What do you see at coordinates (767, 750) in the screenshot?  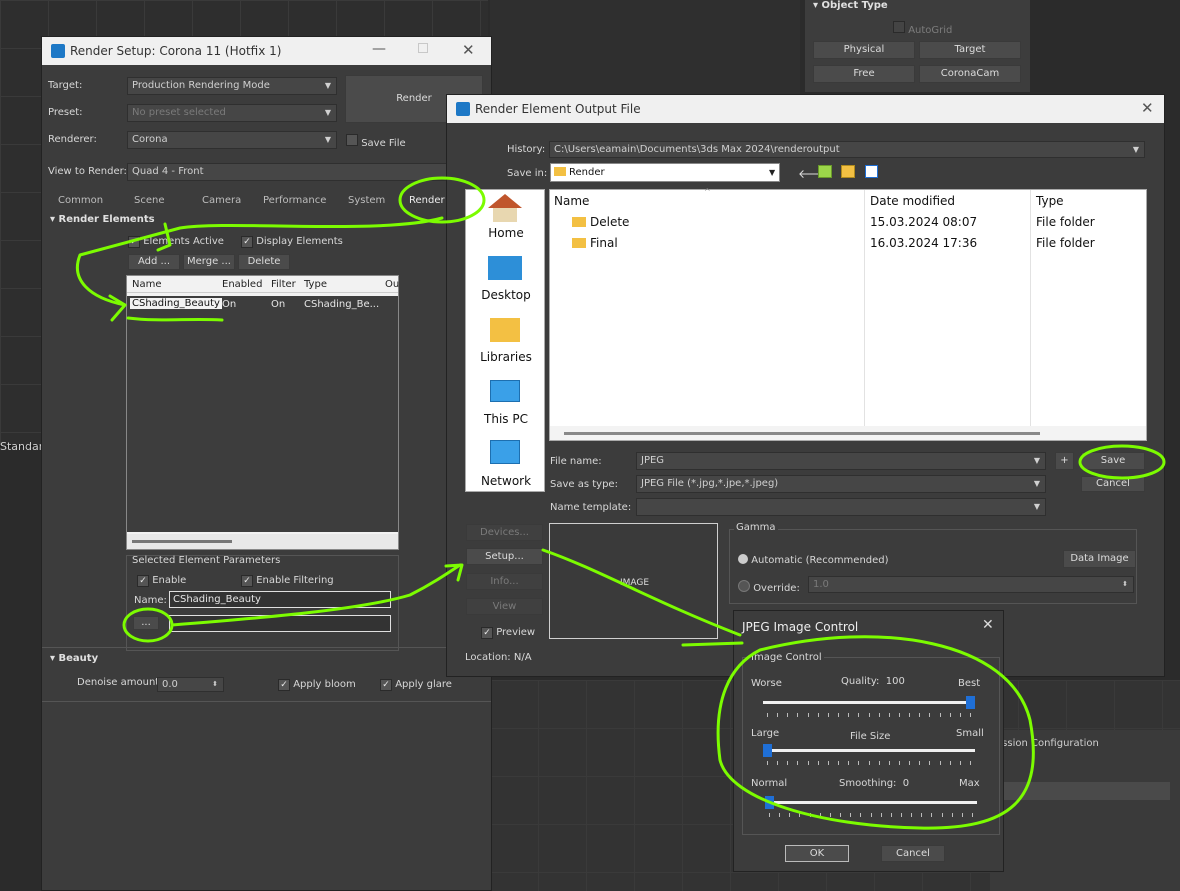 I see `file-size-slider-thumb` at bounding box center [767, 750].